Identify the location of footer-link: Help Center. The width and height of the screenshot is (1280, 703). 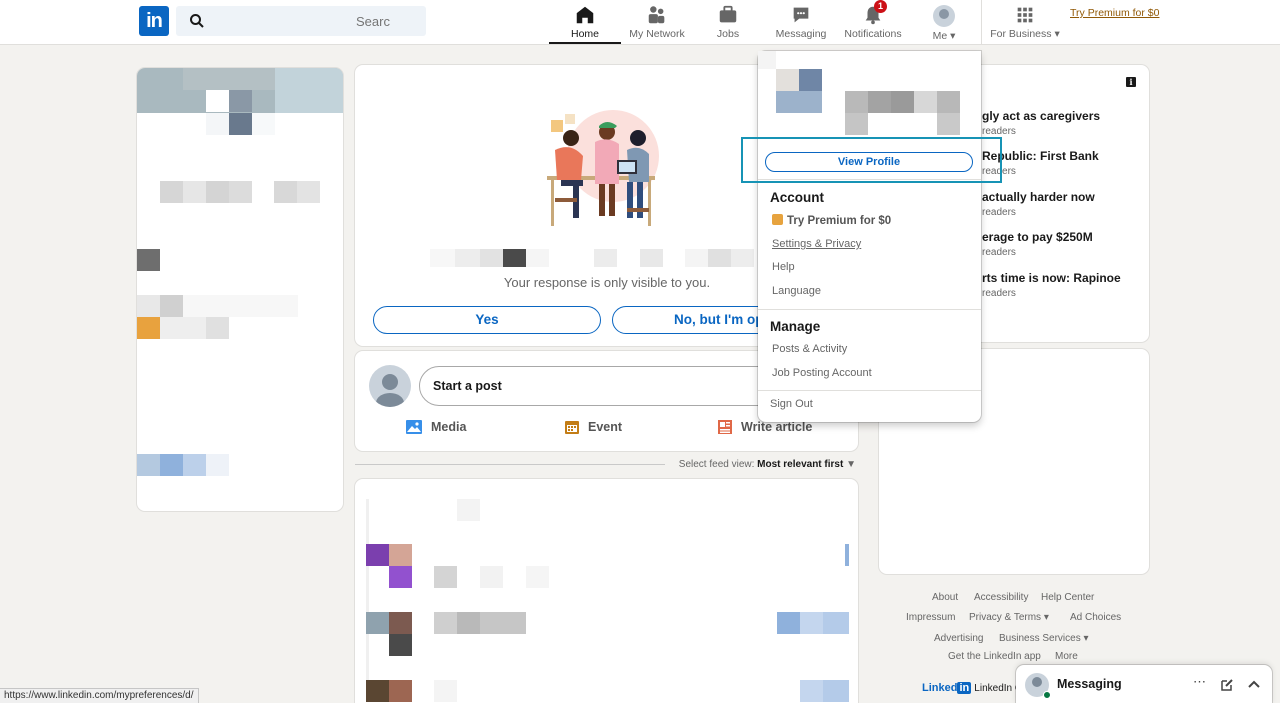
(1067, 597).